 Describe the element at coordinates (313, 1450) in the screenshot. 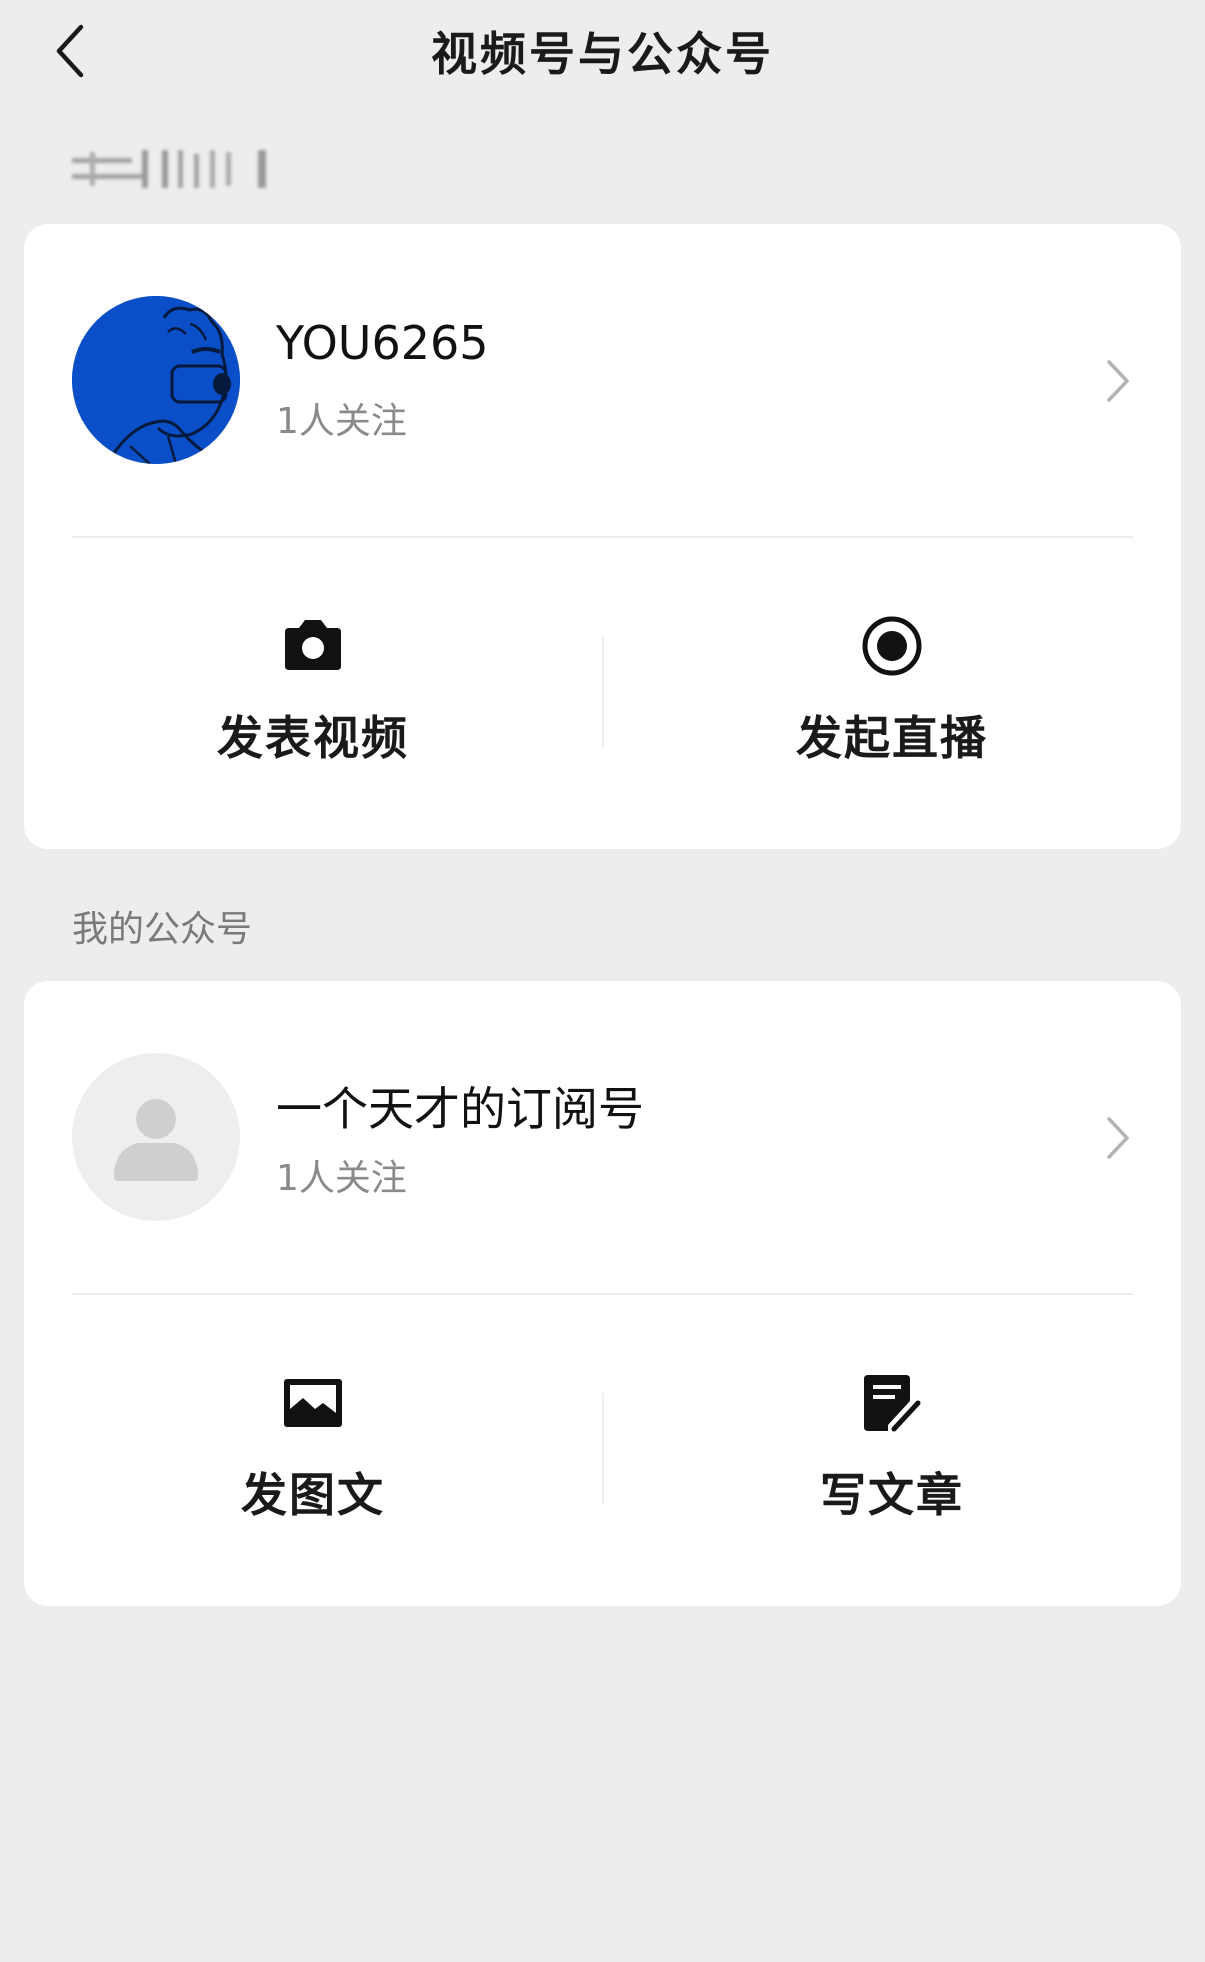

I see `post-image-text-button: 发图文` at that location.